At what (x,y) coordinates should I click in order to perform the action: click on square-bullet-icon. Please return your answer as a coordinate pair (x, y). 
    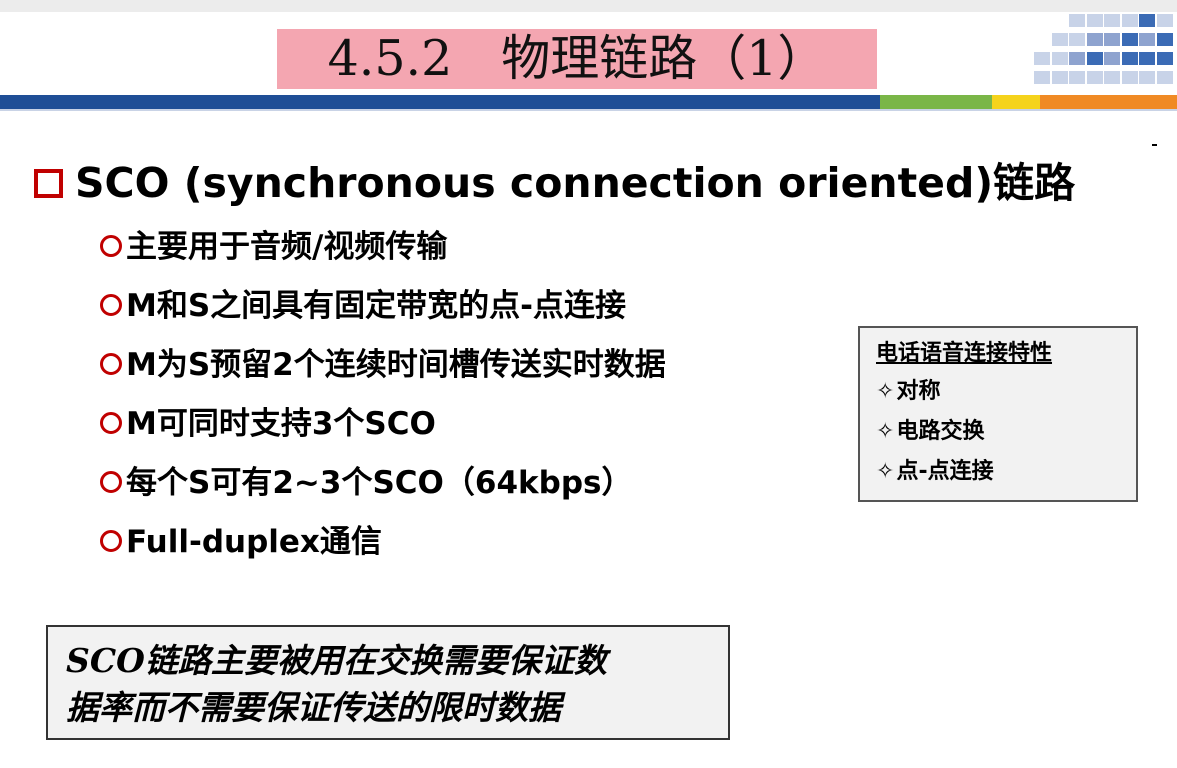
    Looking at the image, I should click on (48, 183).